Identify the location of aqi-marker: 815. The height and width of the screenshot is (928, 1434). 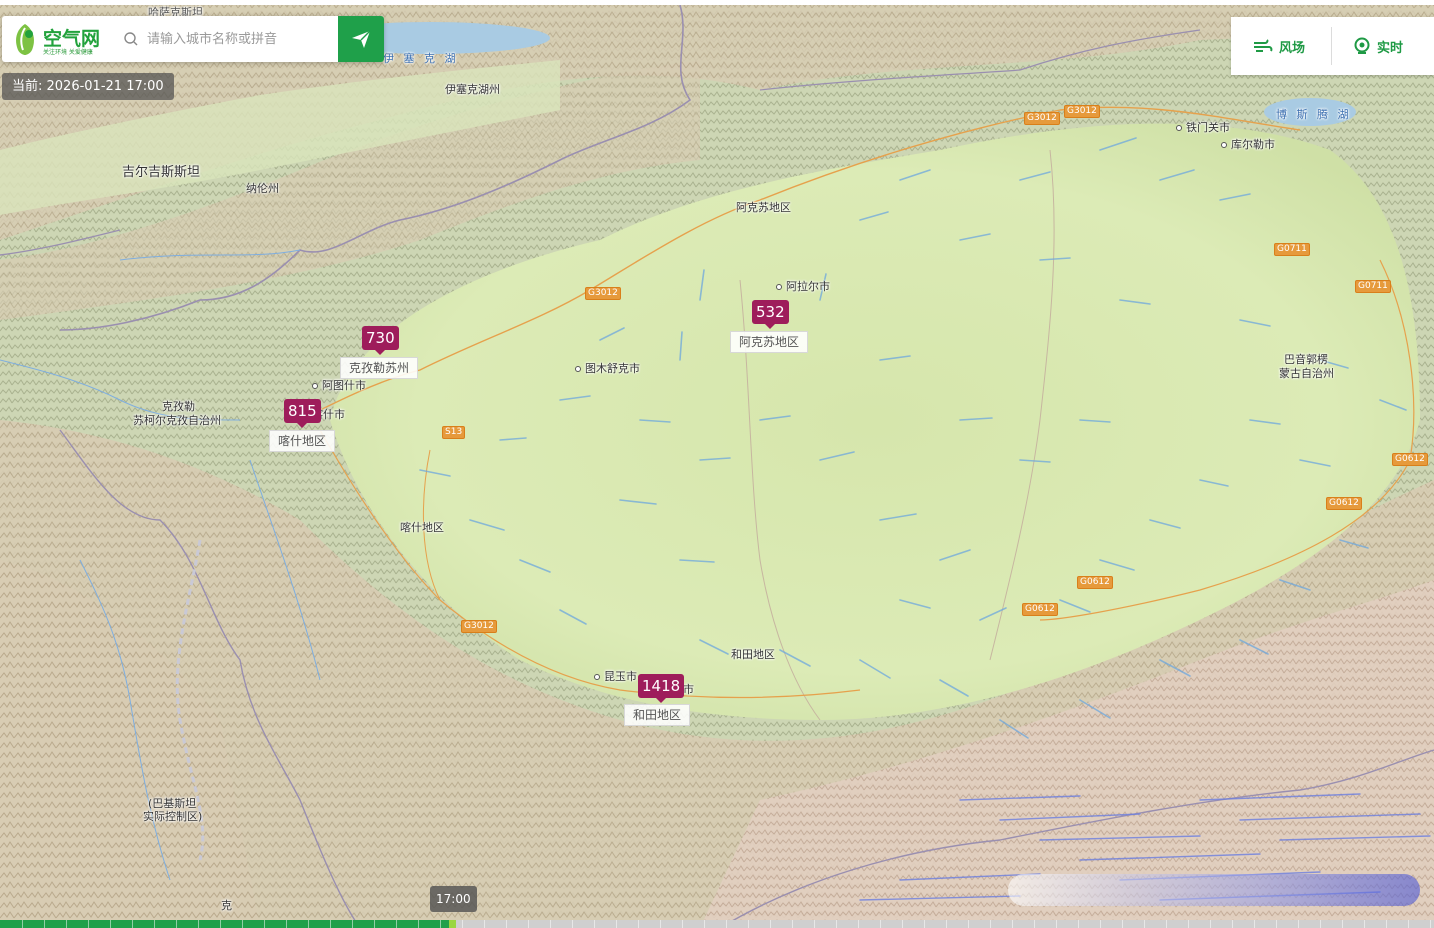
(302, 413).